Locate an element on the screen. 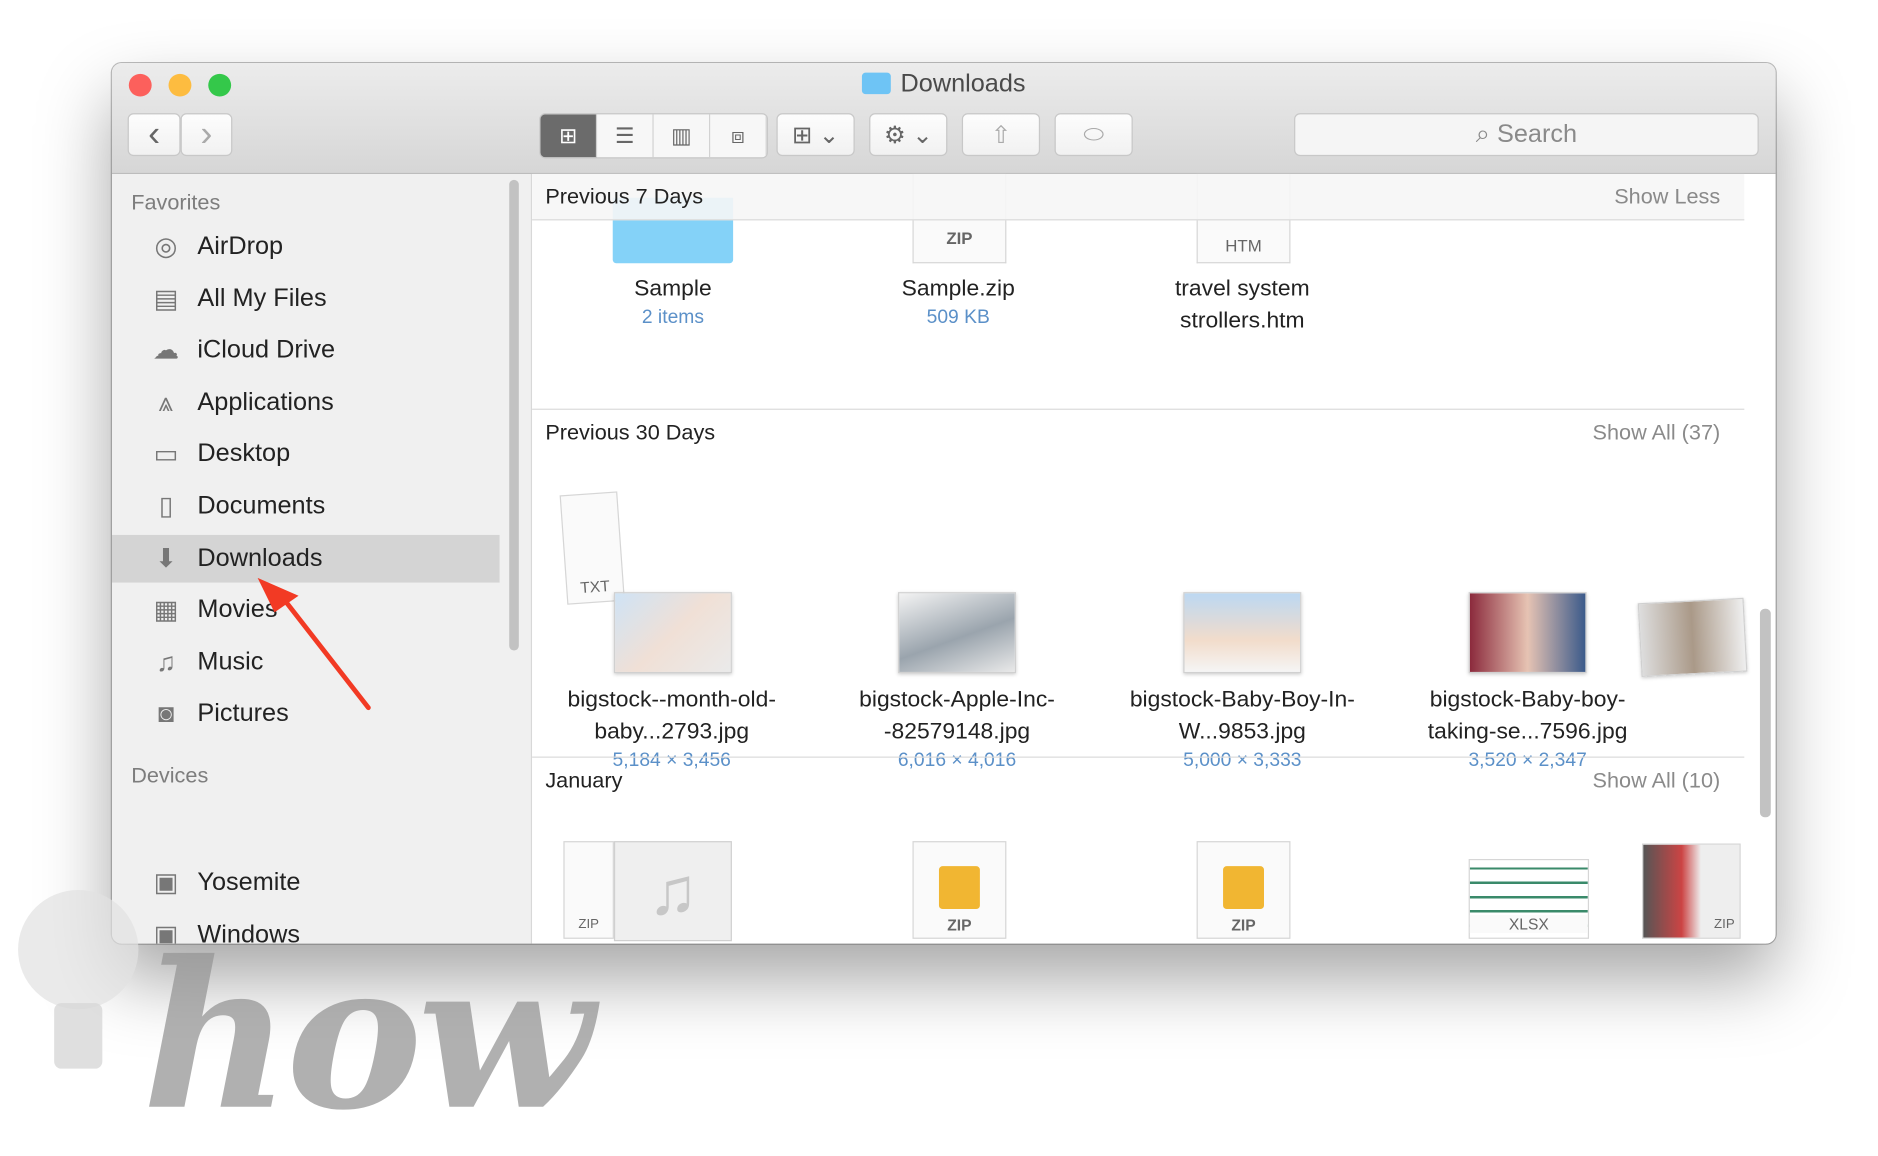  lightbulb-logo is located at coordinates (78, 979).